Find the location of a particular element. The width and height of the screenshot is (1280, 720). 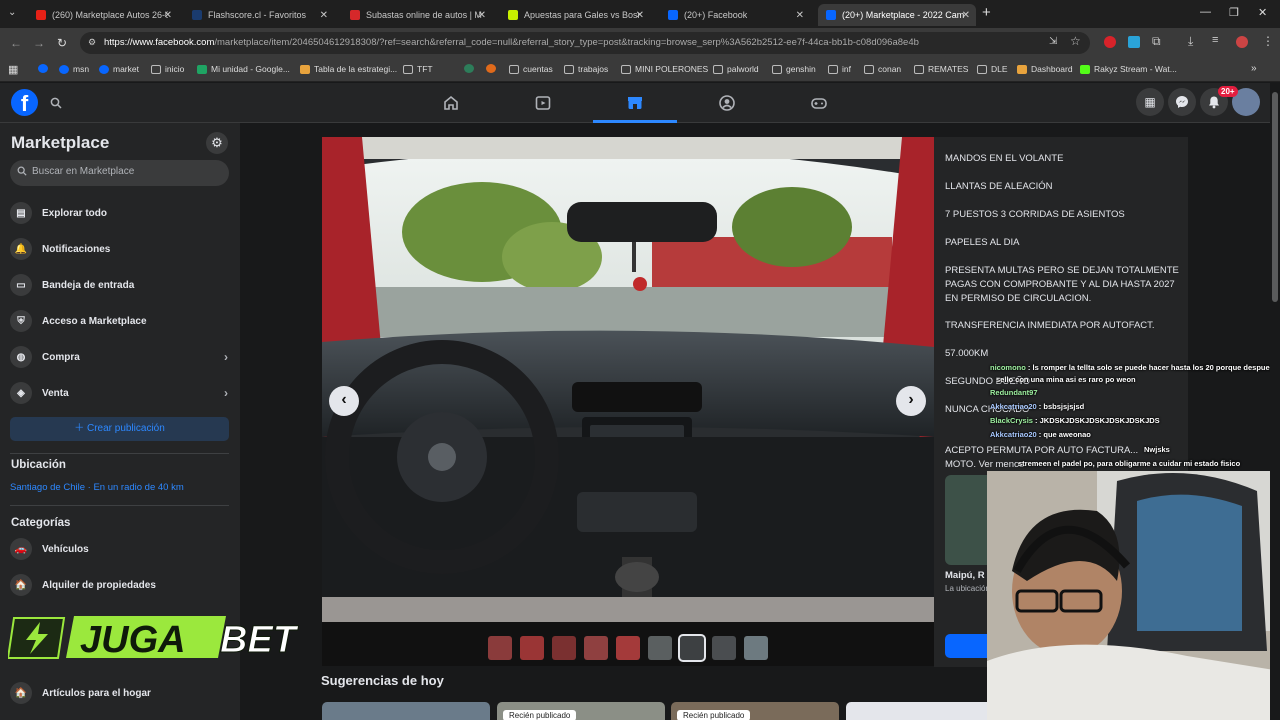

menu-grid-icon: ▦ is located at coordinates (1150, 102).